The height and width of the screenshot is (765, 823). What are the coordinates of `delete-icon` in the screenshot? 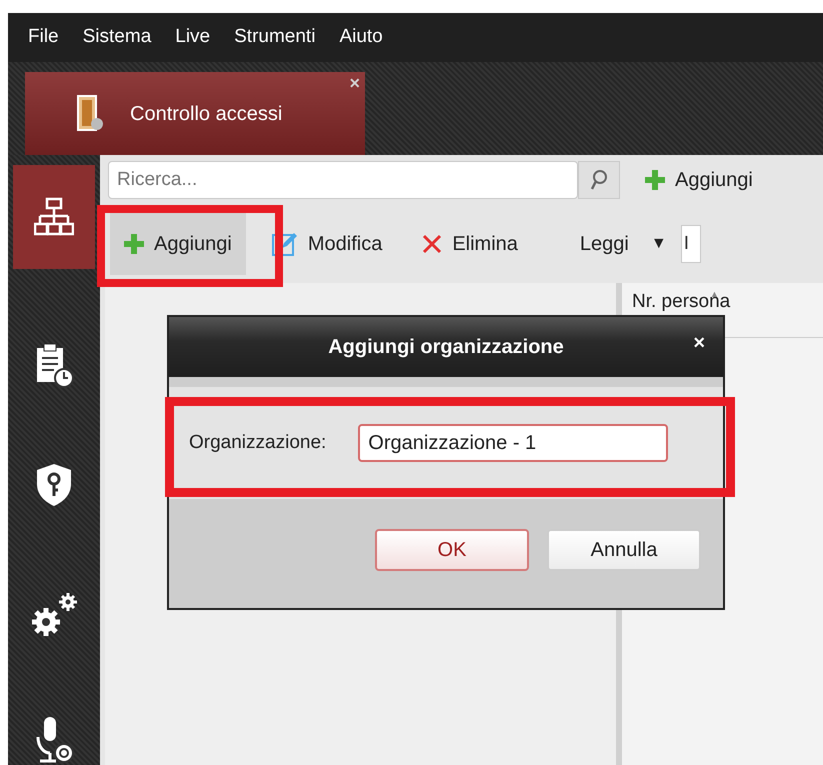 It's located at (432, 244).